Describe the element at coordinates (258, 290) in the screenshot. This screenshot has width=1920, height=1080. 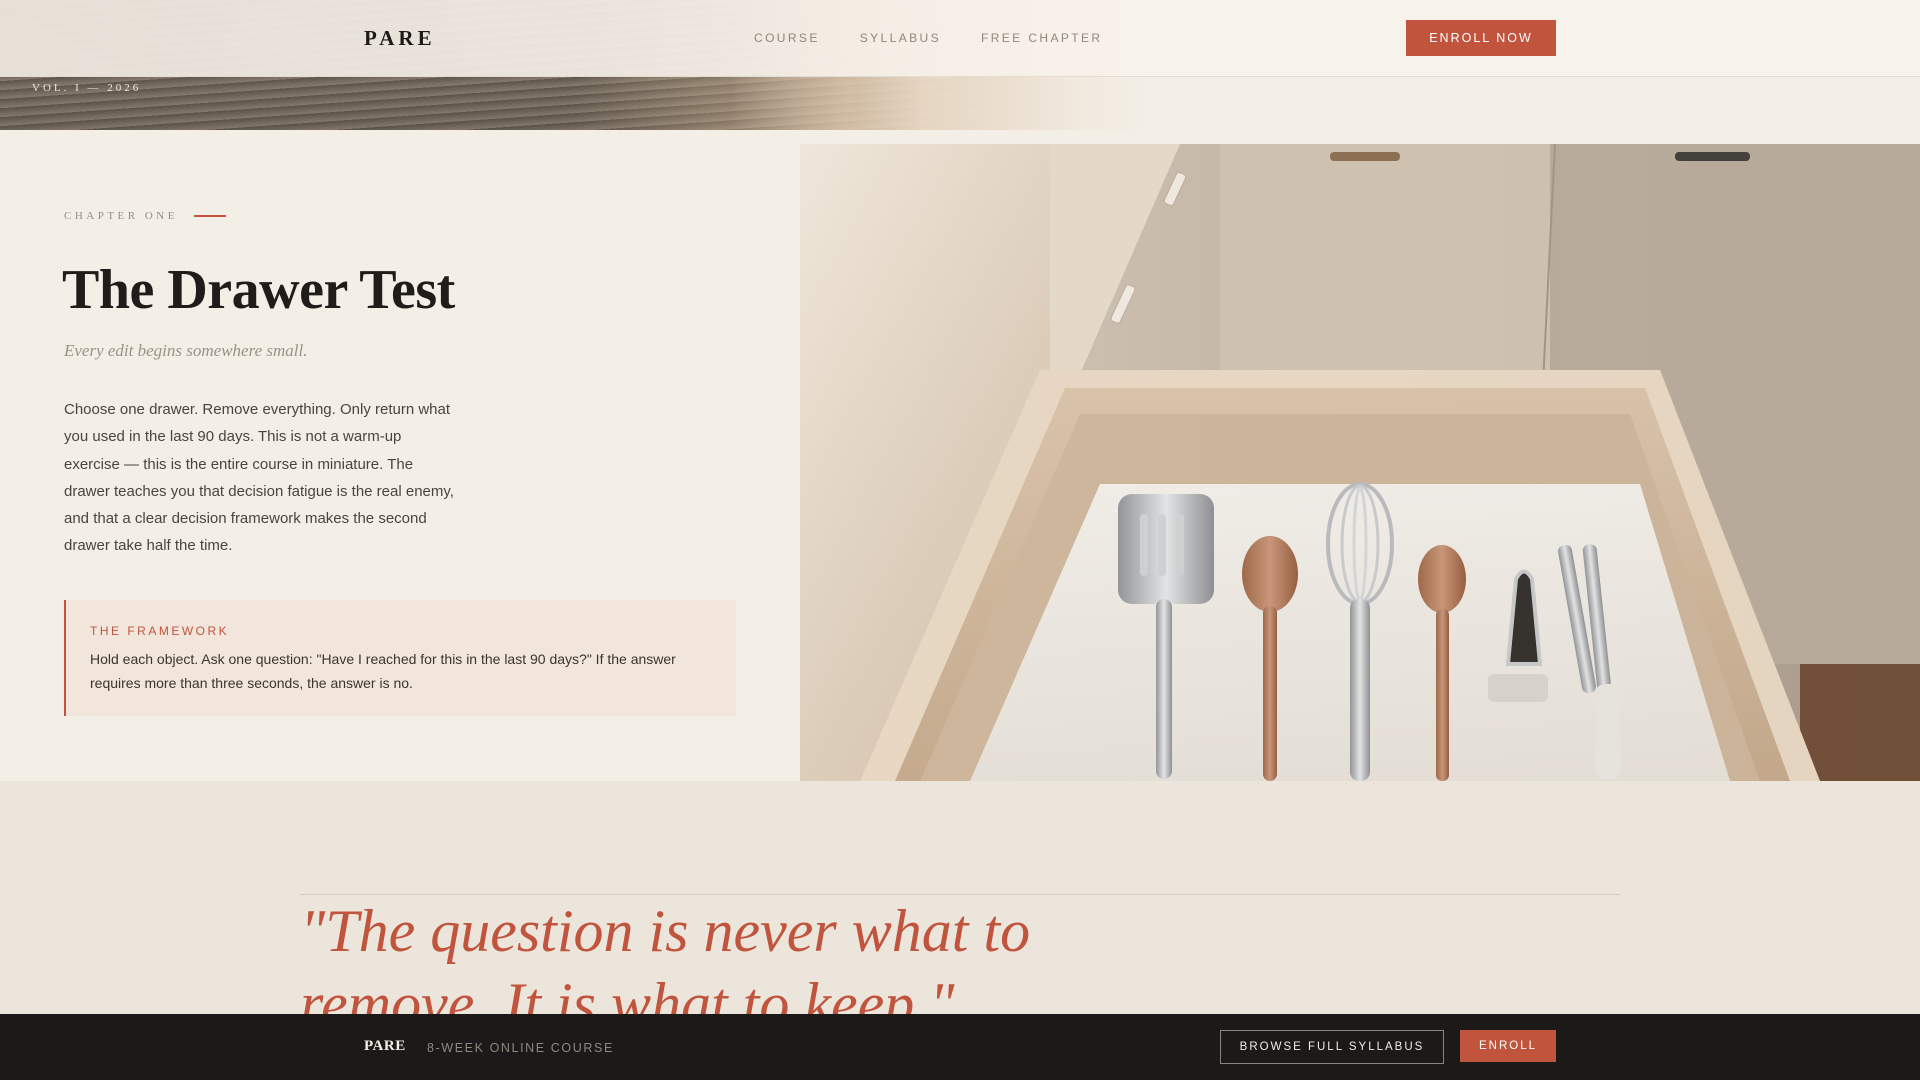
I see `page-title: The Drawer Test` at that location.